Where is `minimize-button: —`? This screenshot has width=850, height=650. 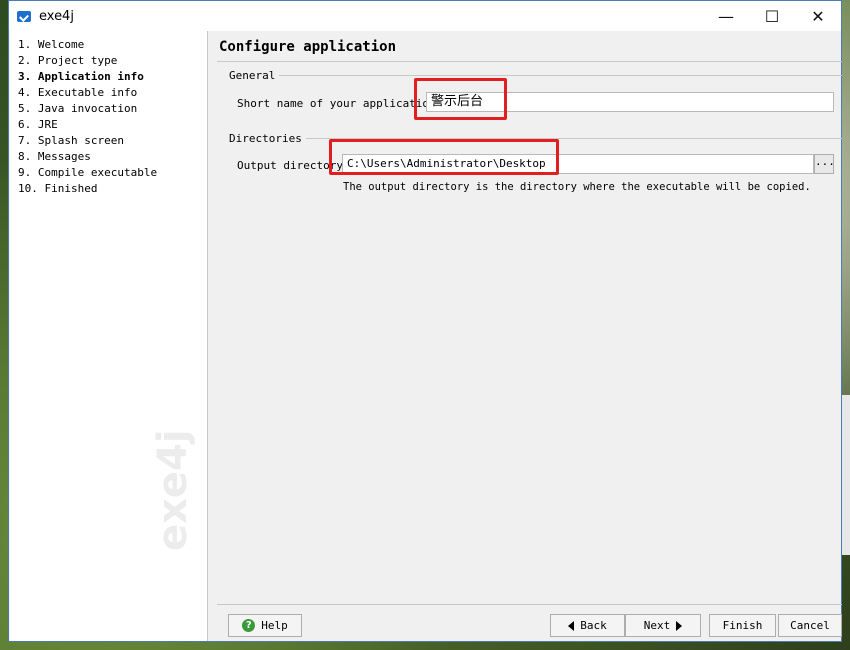 minimize-button: — is located at coordinates (726, 16).